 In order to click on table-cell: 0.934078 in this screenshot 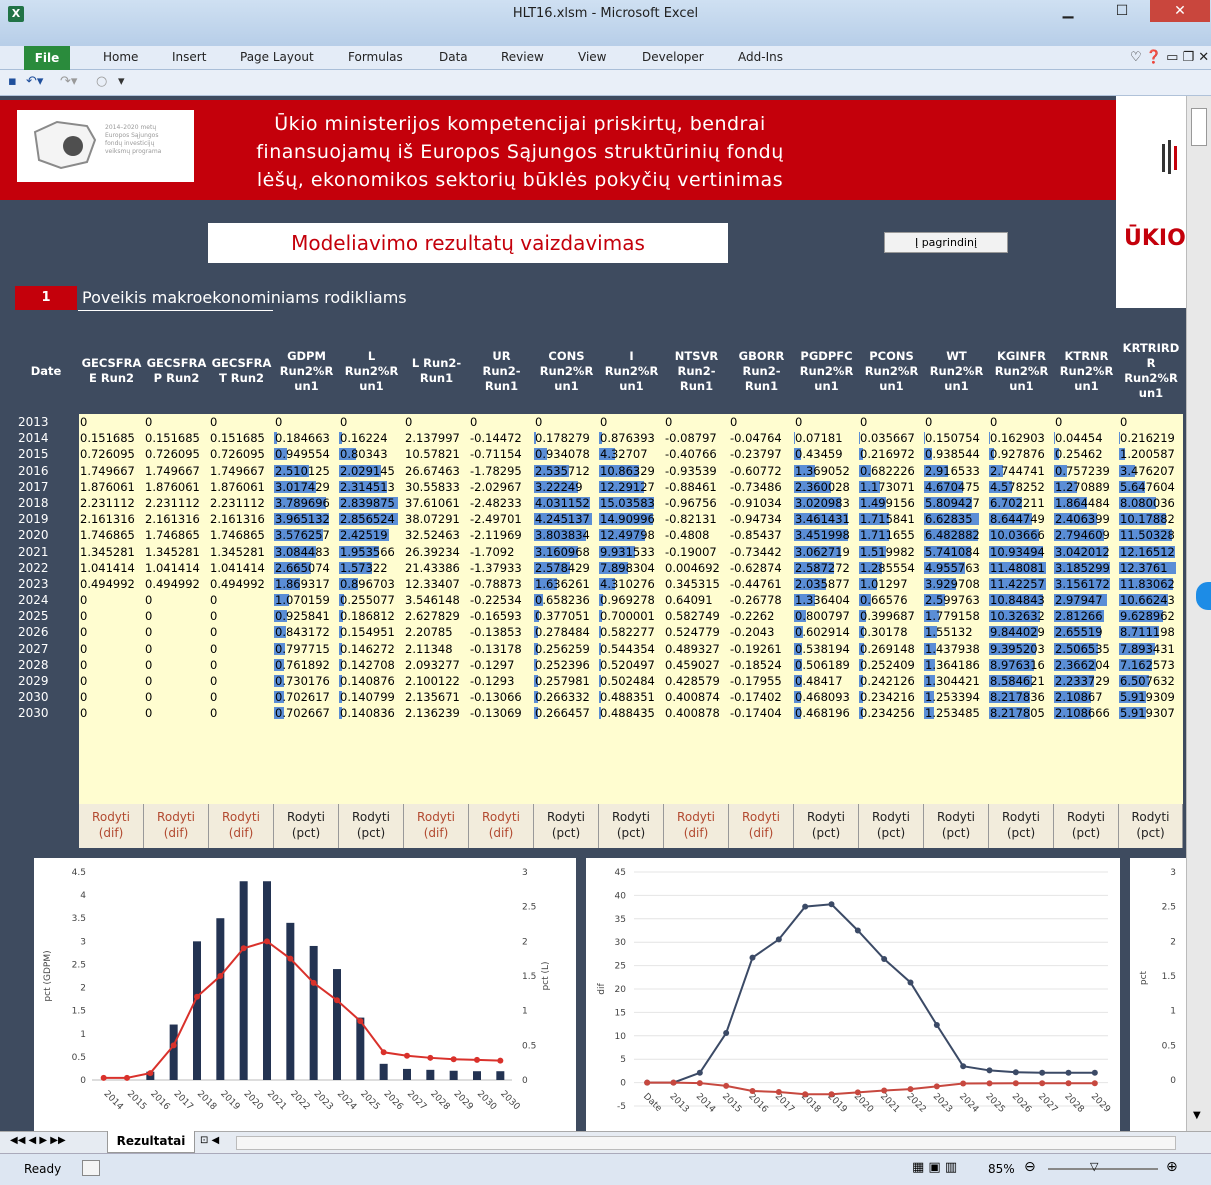, I will do `click(566, 454)`.